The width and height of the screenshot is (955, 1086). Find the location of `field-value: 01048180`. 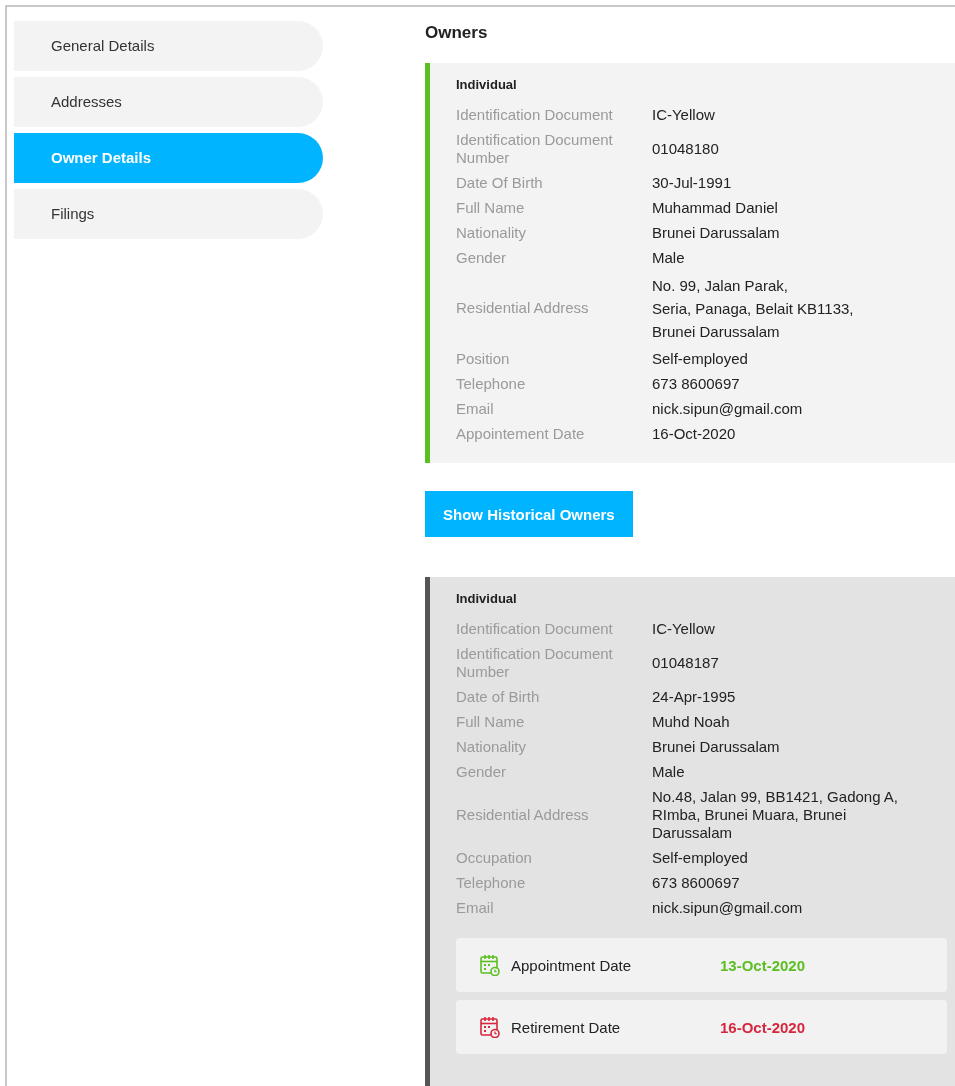

field-value: 01048180 is located at coordinates (685, 148).